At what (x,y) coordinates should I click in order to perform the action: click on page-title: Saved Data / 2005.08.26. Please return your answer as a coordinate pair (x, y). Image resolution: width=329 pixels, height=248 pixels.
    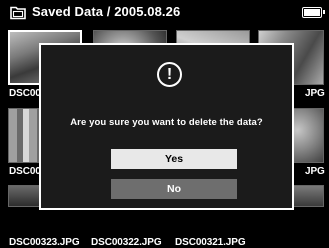
    Looking at the image, I should click on (106, 11).